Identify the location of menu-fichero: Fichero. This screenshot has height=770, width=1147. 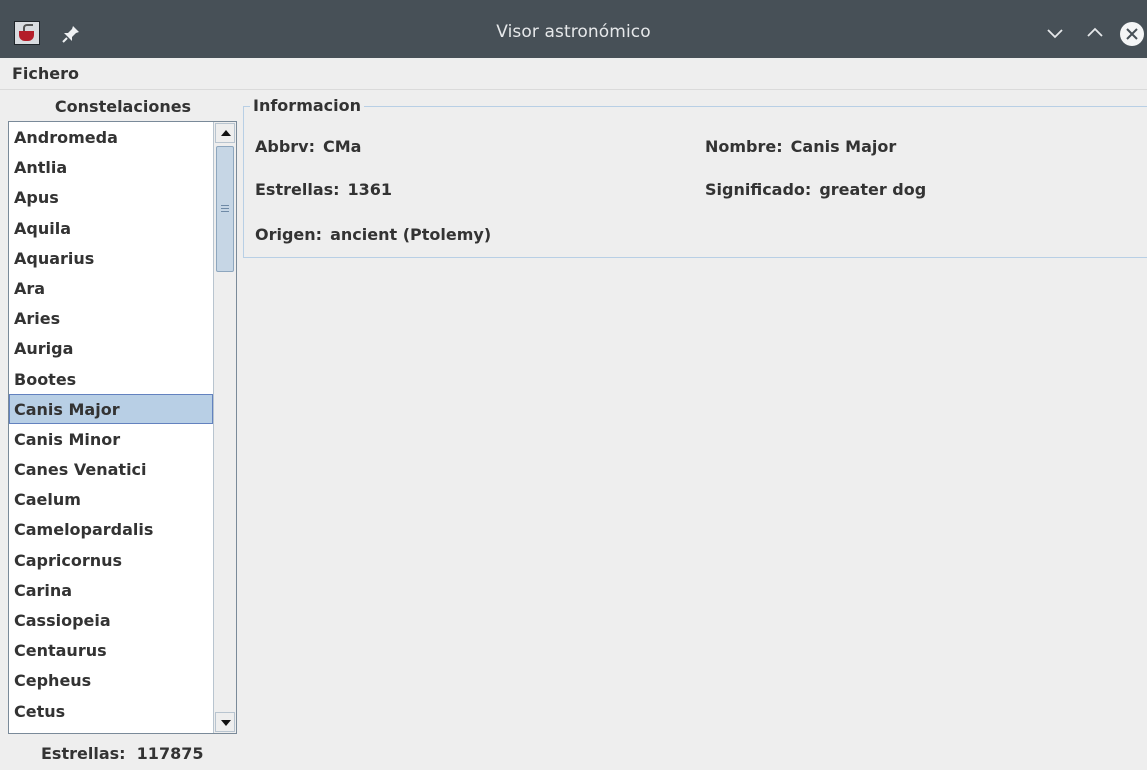
(45, 73).